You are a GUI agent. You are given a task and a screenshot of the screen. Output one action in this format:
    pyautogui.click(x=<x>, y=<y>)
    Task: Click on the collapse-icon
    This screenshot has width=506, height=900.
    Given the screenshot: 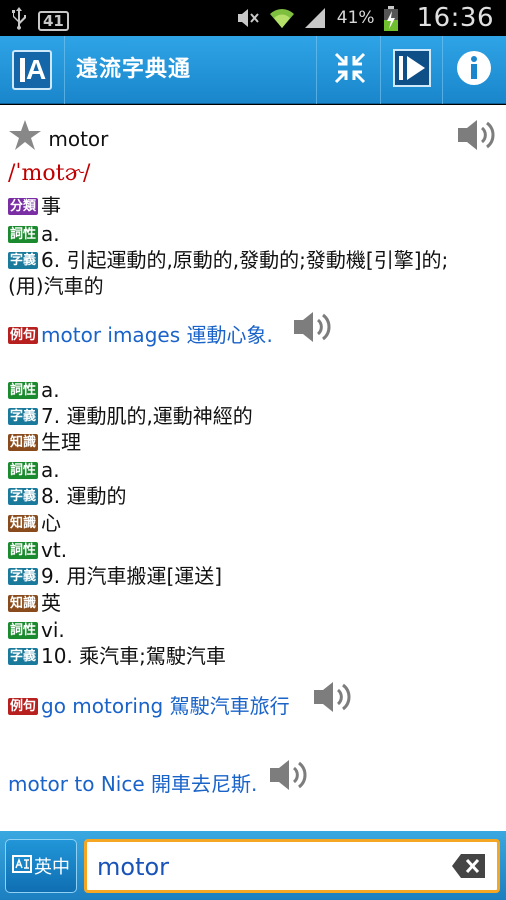 What is the action you would take?
    pyautogui.click(x=350, y=70)
    